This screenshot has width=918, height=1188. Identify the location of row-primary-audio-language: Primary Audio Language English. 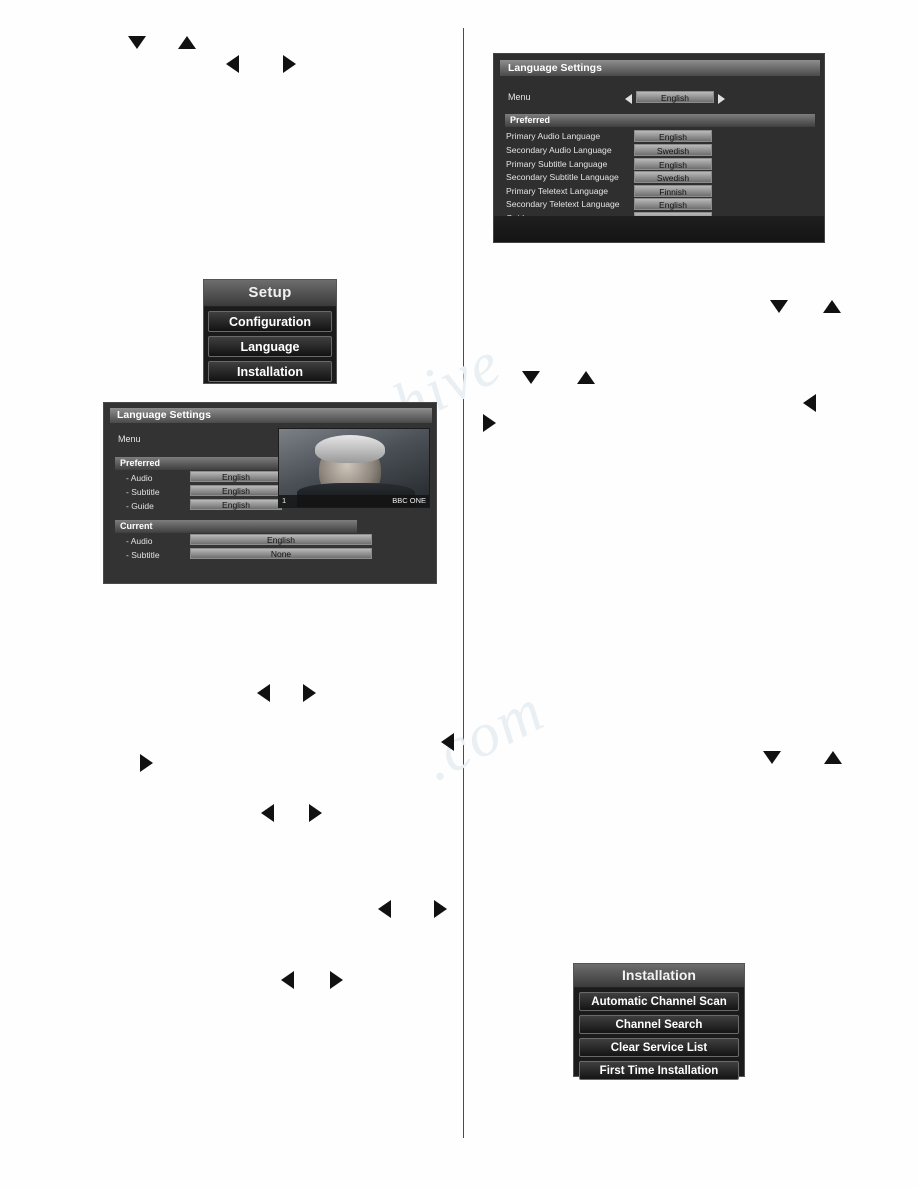
(661, 136).